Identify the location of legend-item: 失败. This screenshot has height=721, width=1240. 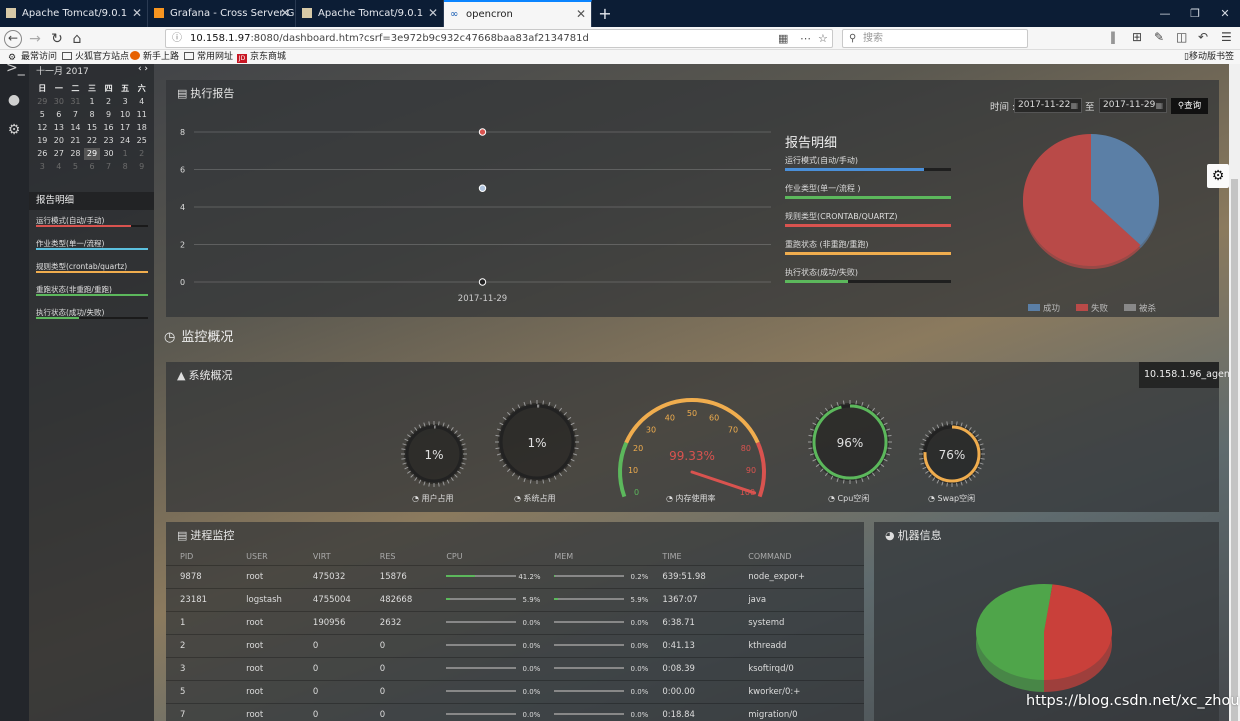
(1096, 309).